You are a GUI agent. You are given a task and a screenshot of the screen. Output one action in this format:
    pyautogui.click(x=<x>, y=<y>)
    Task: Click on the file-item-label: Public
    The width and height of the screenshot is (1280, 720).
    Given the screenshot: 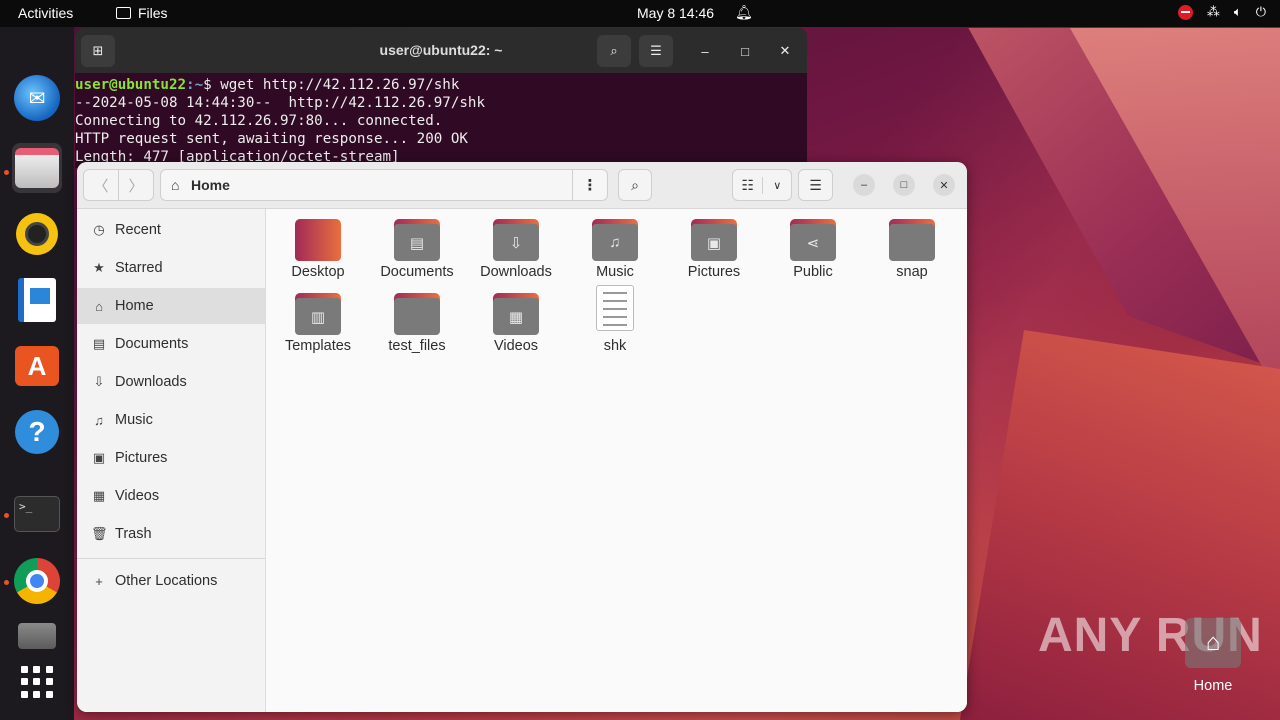 What is the action you would take?
    pyautogui.click(x=813, y=272)
    